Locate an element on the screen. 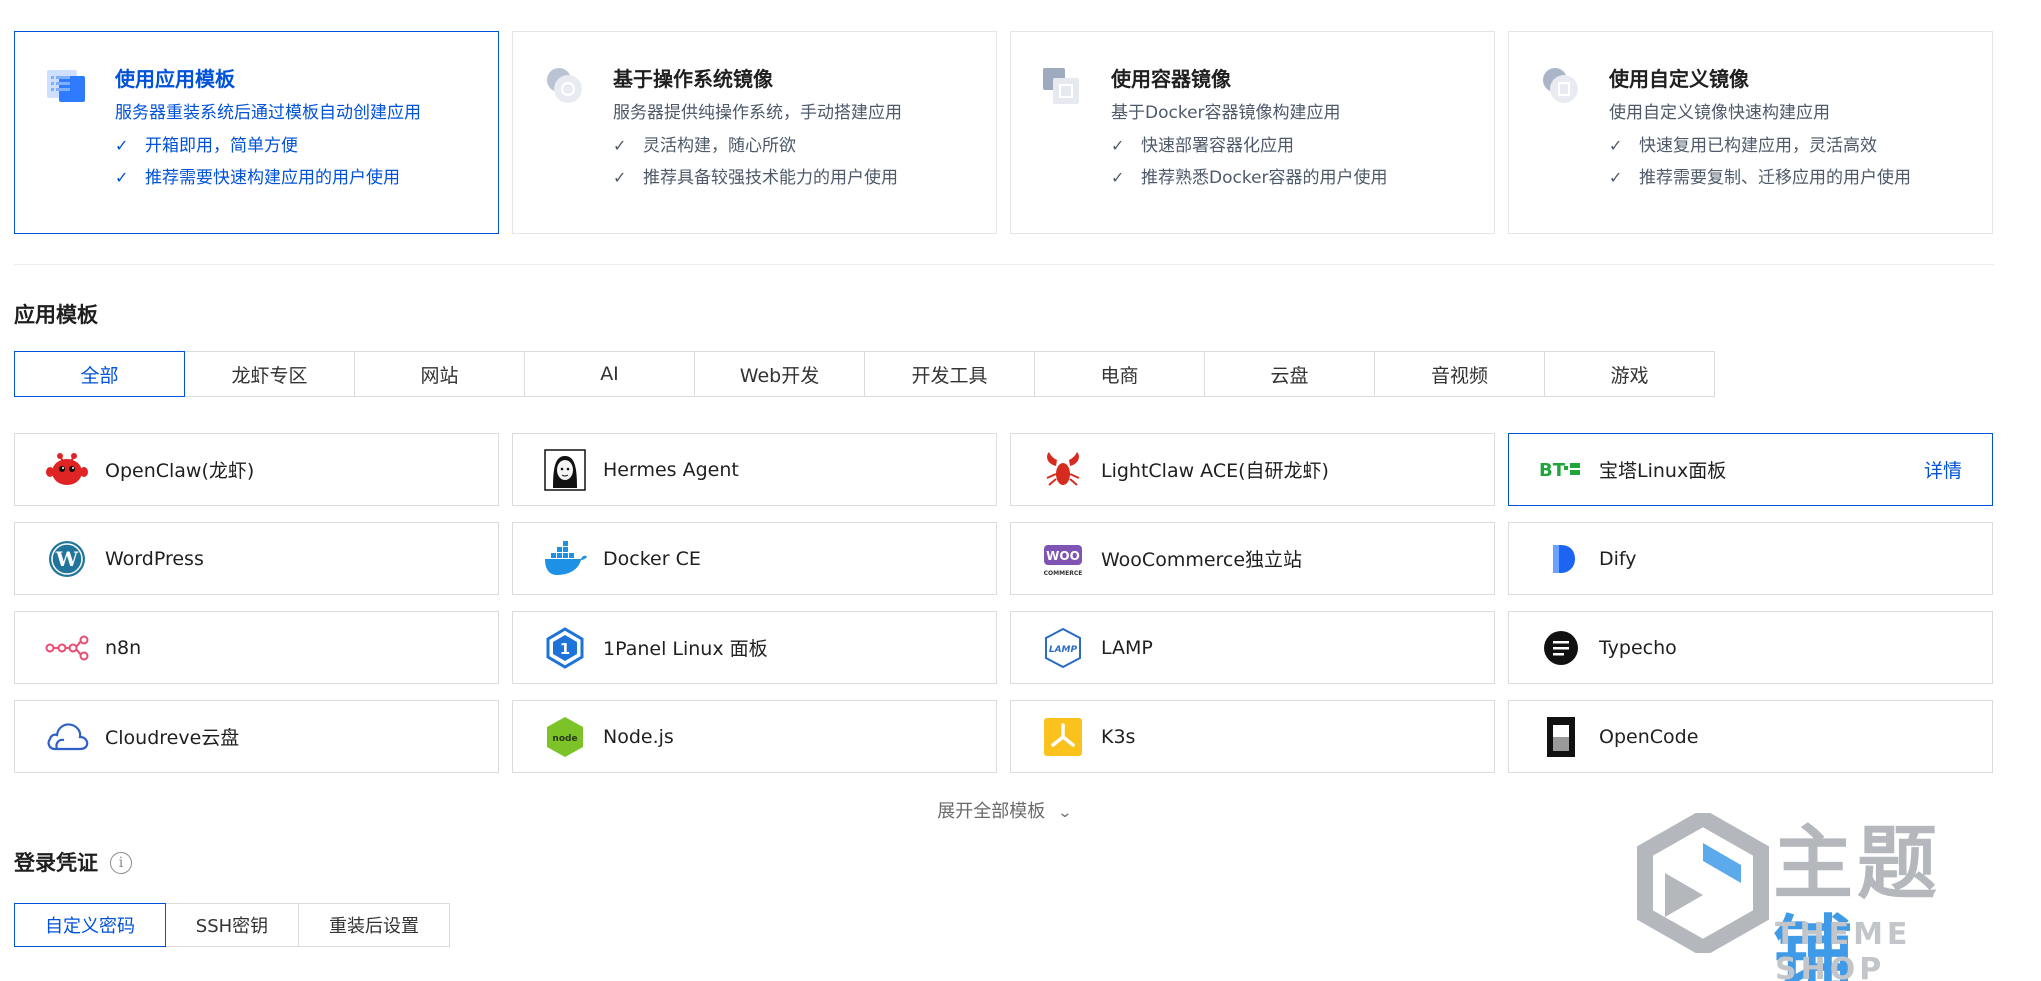 The width and height of the screenshot is (2041, 981). 1panel-icon: 1 is located at coordinates (565, 647).